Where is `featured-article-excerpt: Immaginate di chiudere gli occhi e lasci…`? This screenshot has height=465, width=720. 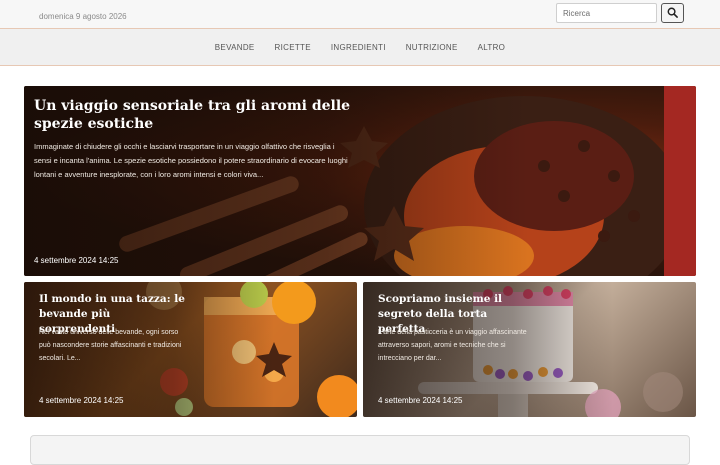 featured-article-excerpt: Immaginate di chiudere gli occhi e lasci… is located at coordinates (191, 160).